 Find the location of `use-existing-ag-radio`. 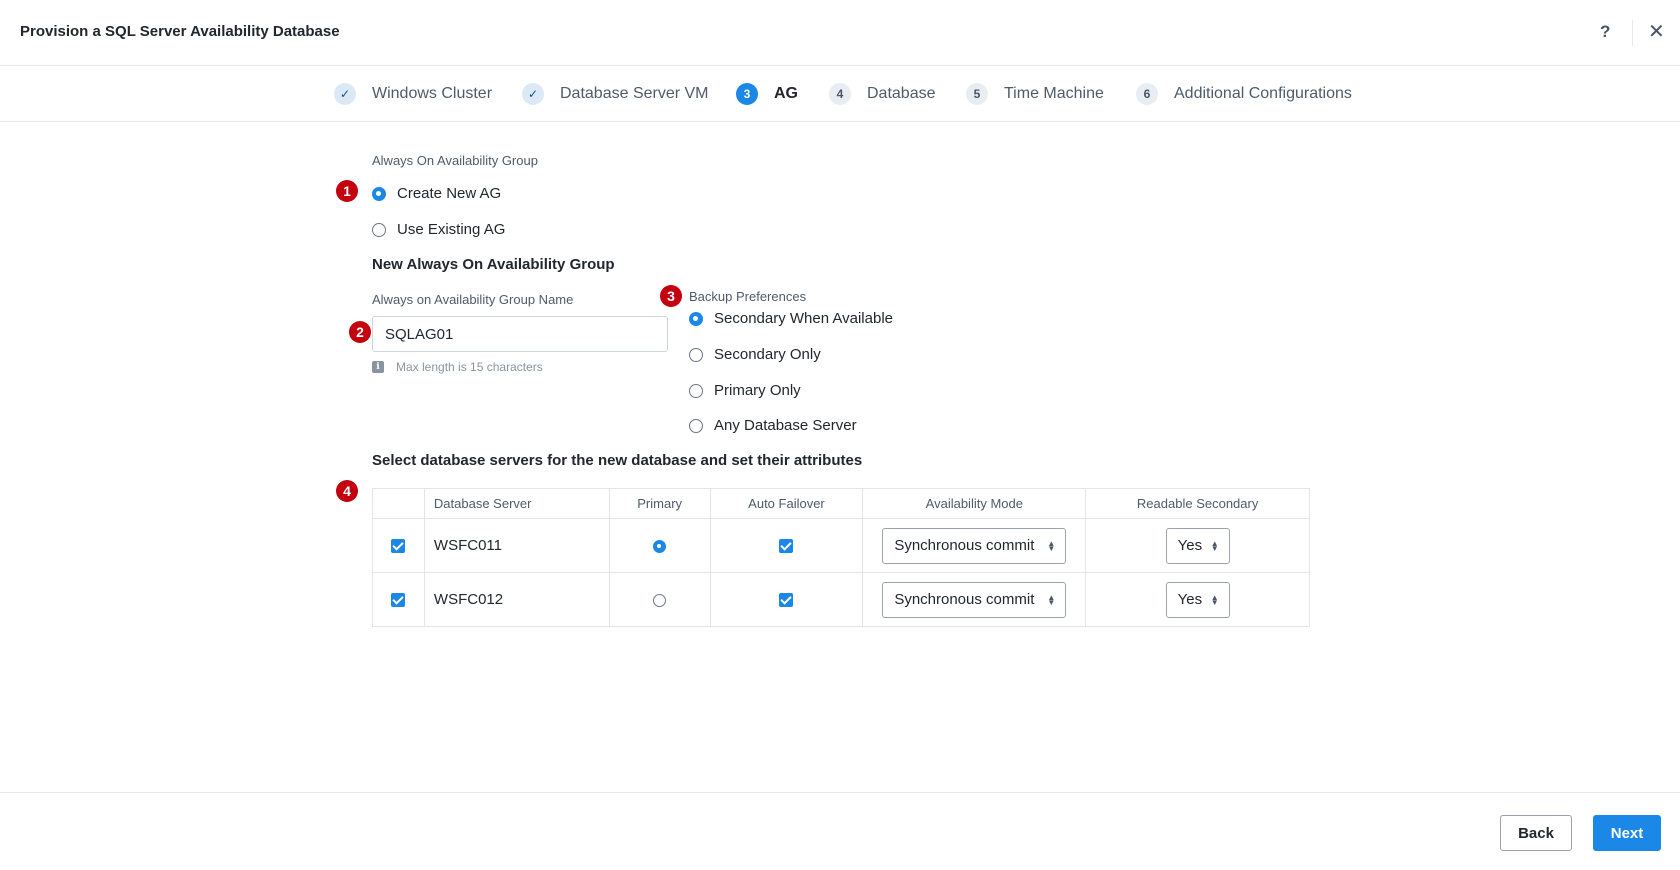

use-existing-ag-radio is located at coordinates (379, 229).